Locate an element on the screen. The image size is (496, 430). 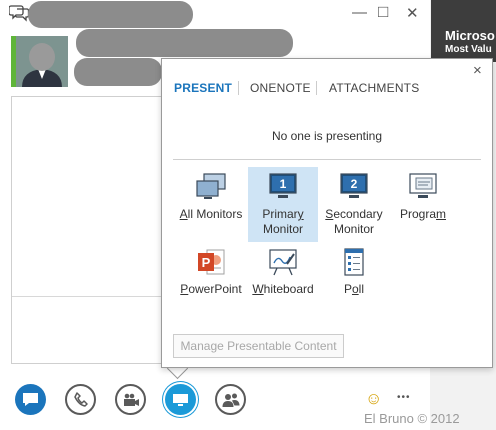
powerpoint-icon: P is located at coordinates (211, 262).